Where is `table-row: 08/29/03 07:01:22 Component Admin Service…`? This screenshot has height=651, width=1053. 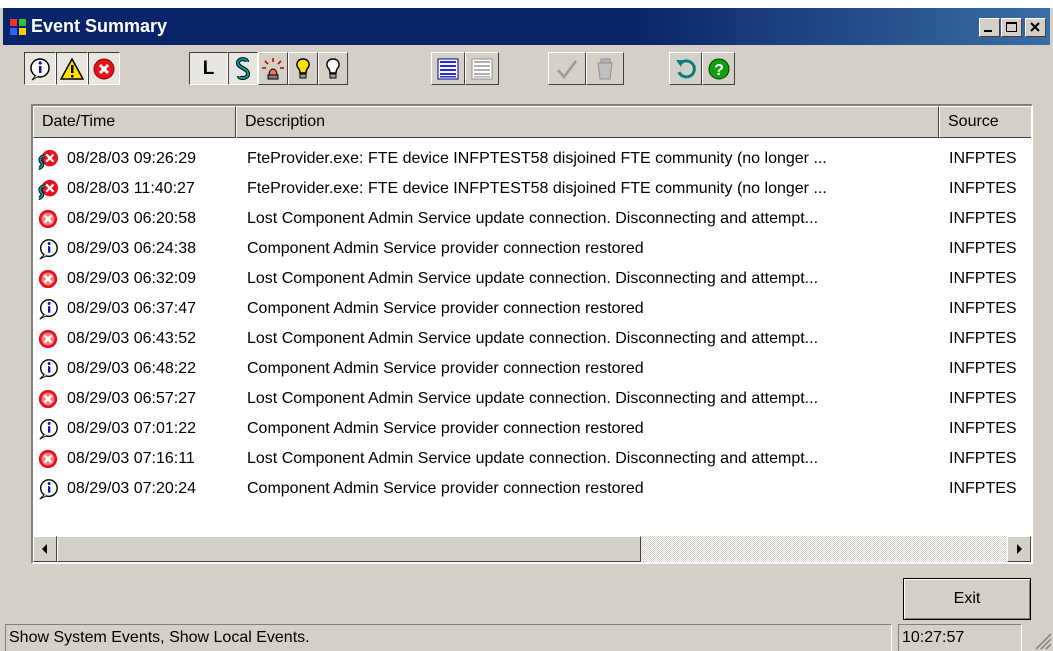 table-row: 08/29/03 07:01:22 Component Admin Service… is located at coordinates (532, 429).